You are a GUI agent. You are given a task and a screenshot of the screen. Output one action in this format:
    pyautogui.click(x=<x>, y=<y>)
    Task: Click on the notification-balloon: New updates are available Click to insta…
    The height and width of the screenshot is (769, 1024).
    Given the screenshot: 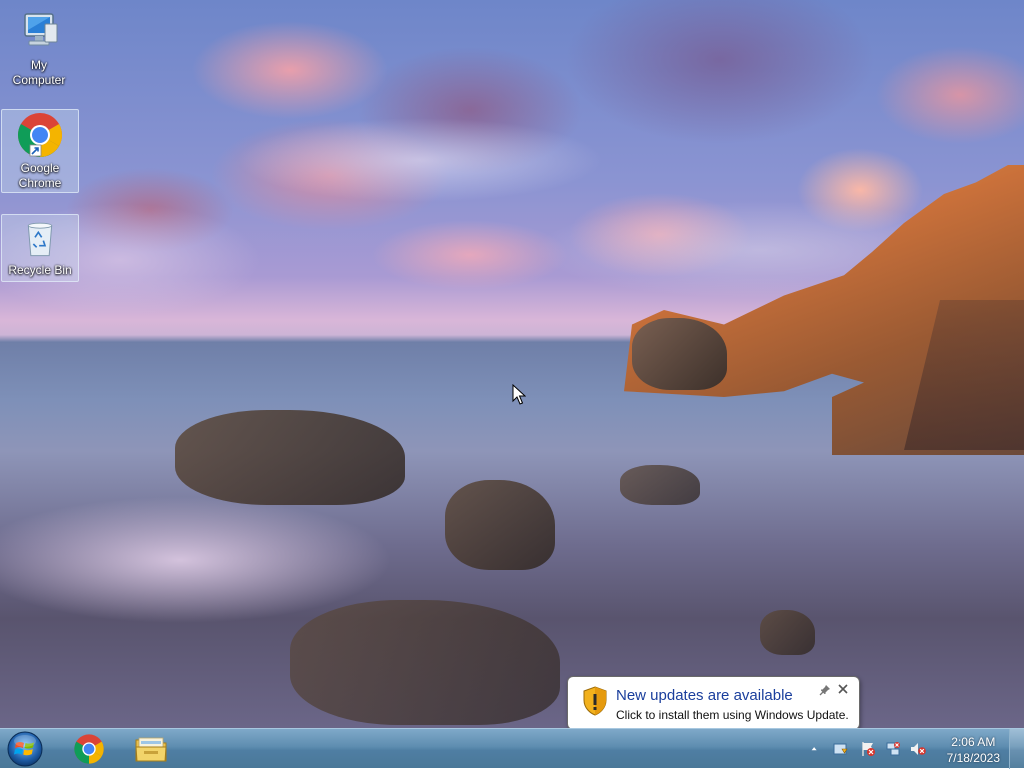 What is the action you would take?
    pyautogui.click(x=713, y=703)
    